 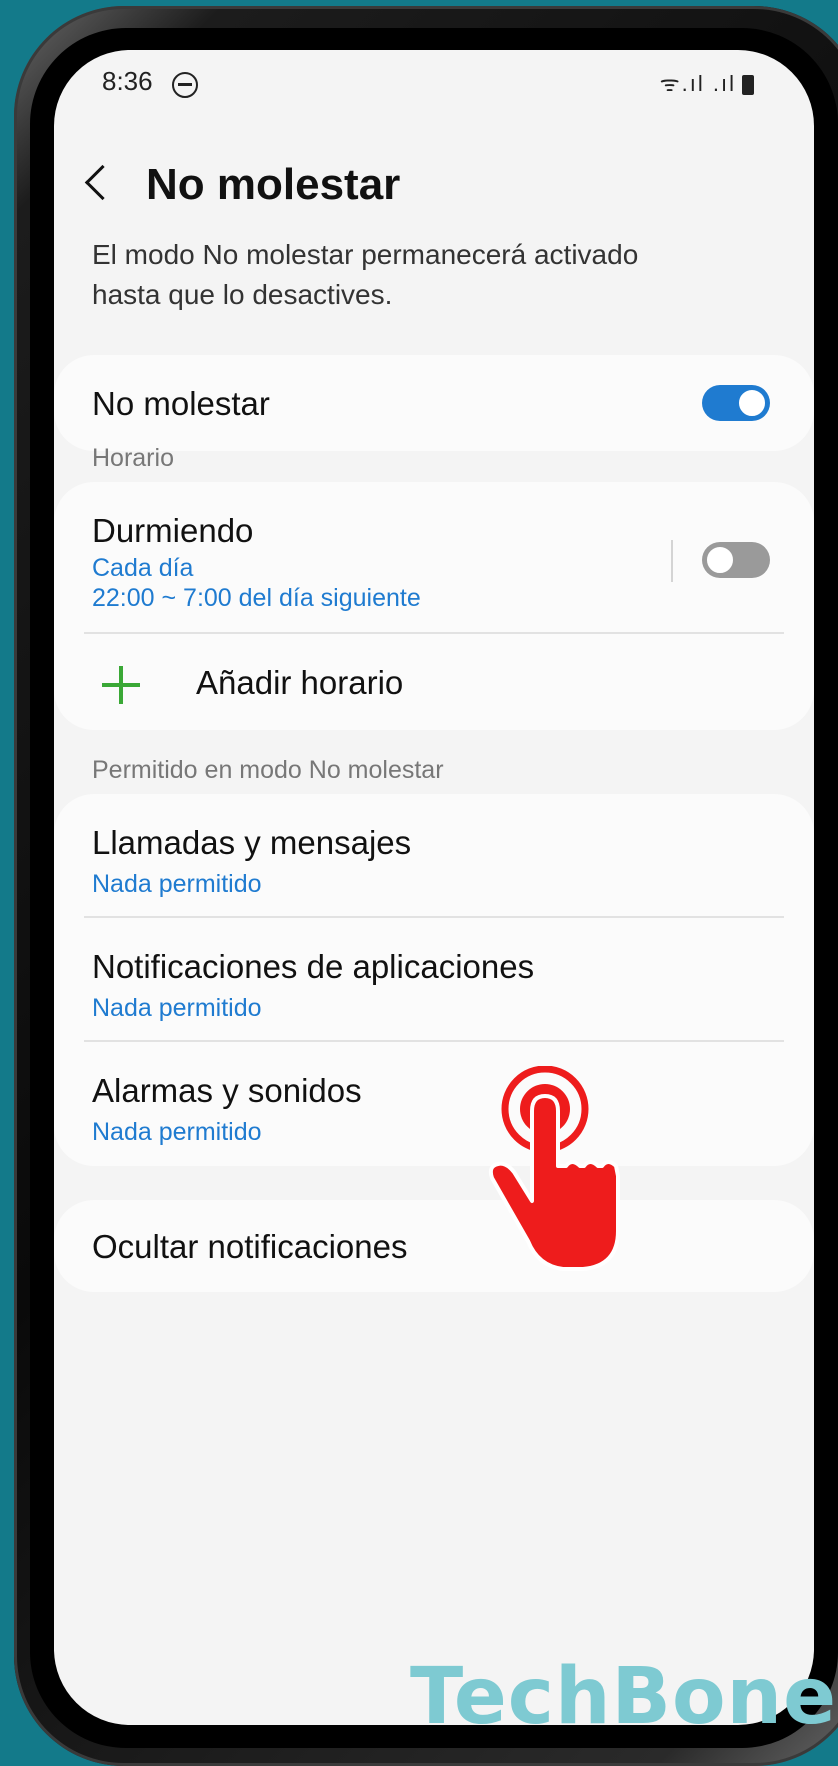 I want to click on hide-notifications-label: Ocultar notificaciones, so click(x=250, y=1246).